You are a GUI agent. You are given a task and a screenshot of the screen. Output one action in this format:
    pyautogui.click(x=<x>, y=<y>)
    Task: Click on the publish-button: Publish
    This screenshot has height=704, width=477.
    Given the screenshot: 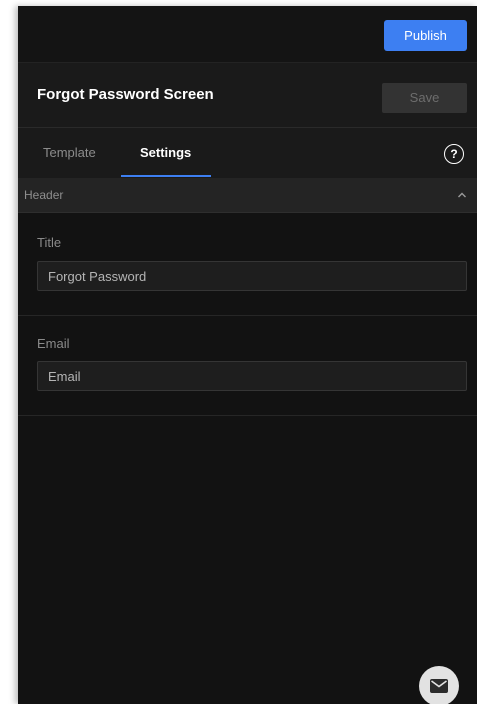 What is the action you would take?
    pyautogui.click(x=425, y=35)
    